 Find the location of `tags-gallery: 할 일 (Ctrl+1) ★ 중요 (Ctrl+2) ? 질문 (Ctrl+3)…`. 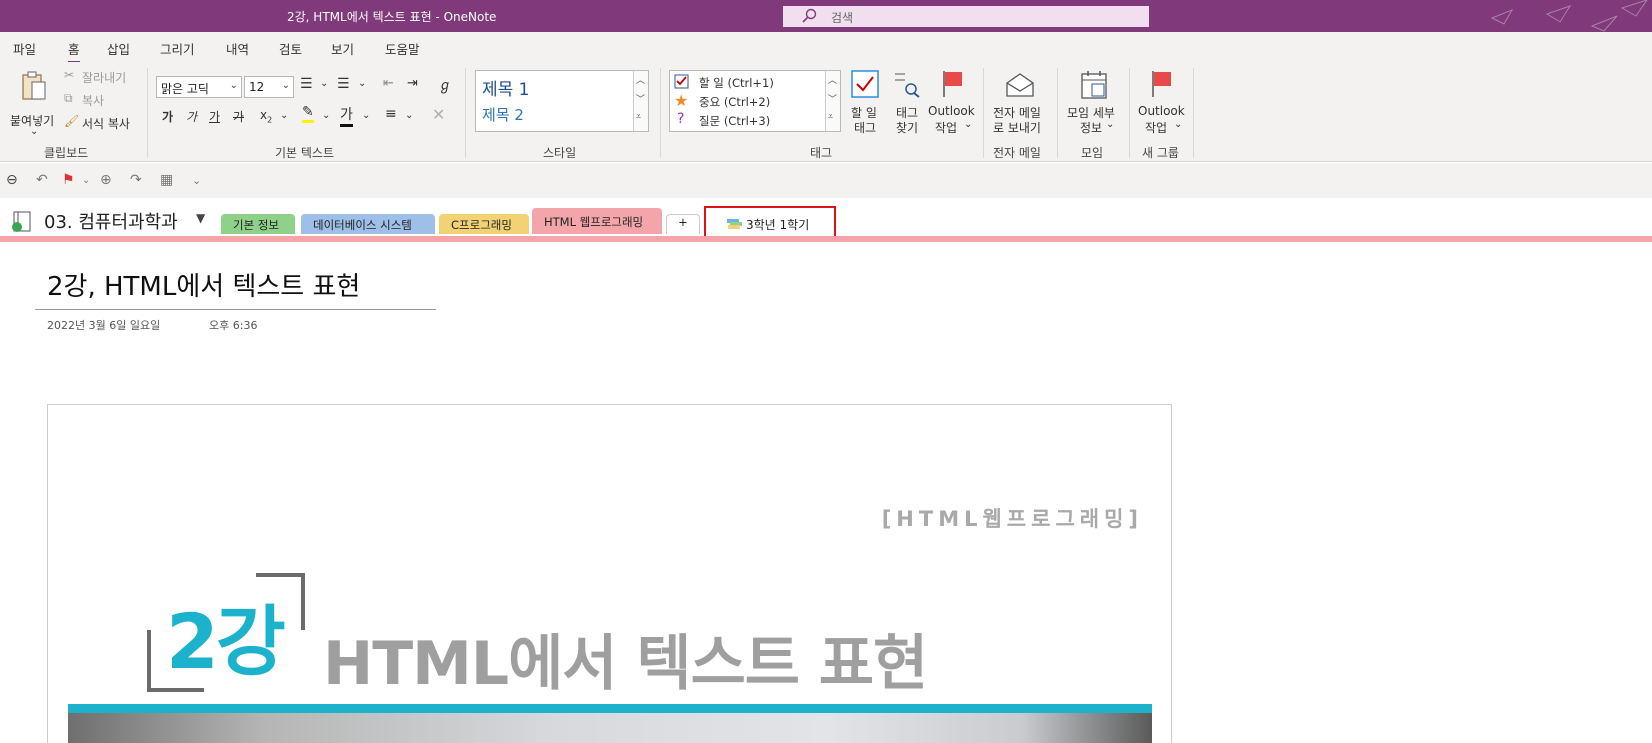

tags-gallery: 할 일 (Ctrl+1) ★ 중요 (Ctrl+2) ? 질문 (Ctrl+3)… is located at coordinates (755, 101).